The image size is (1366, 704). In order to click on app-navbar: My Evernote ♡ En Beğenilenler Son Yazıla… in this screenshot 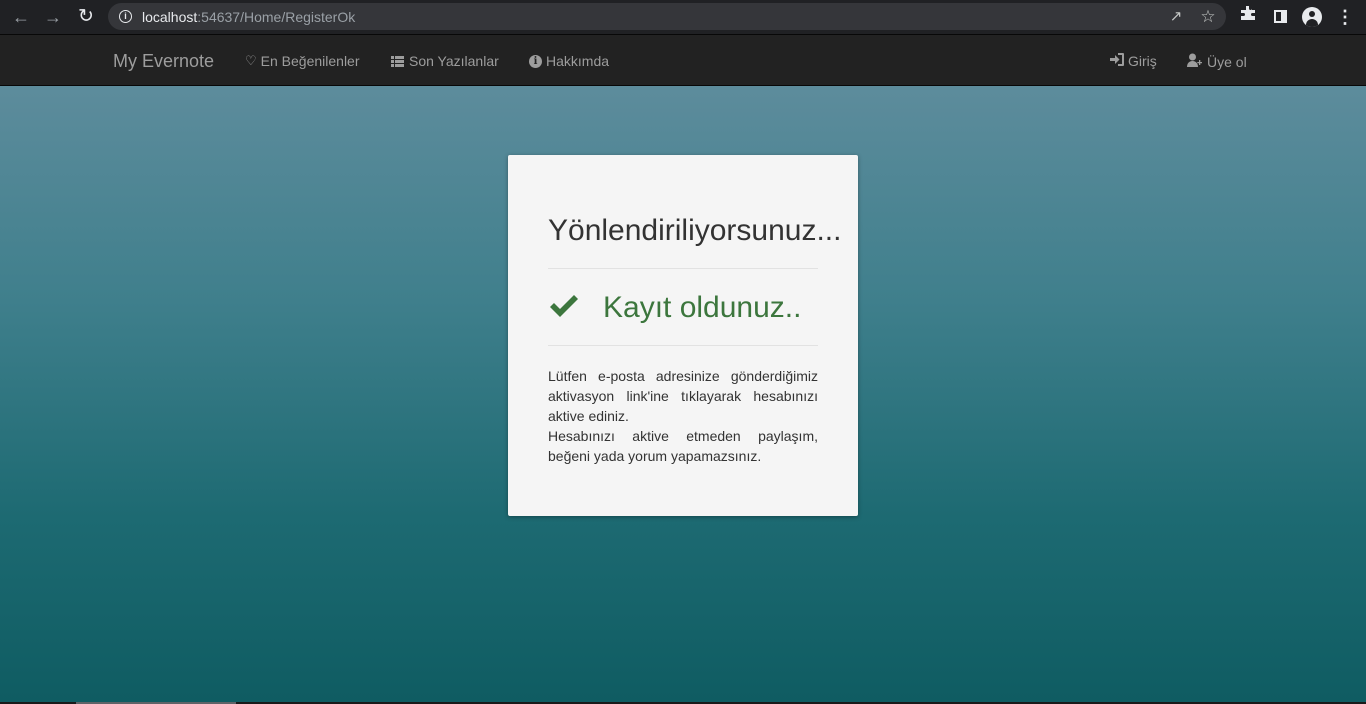, I will do `click(683, 60)`.